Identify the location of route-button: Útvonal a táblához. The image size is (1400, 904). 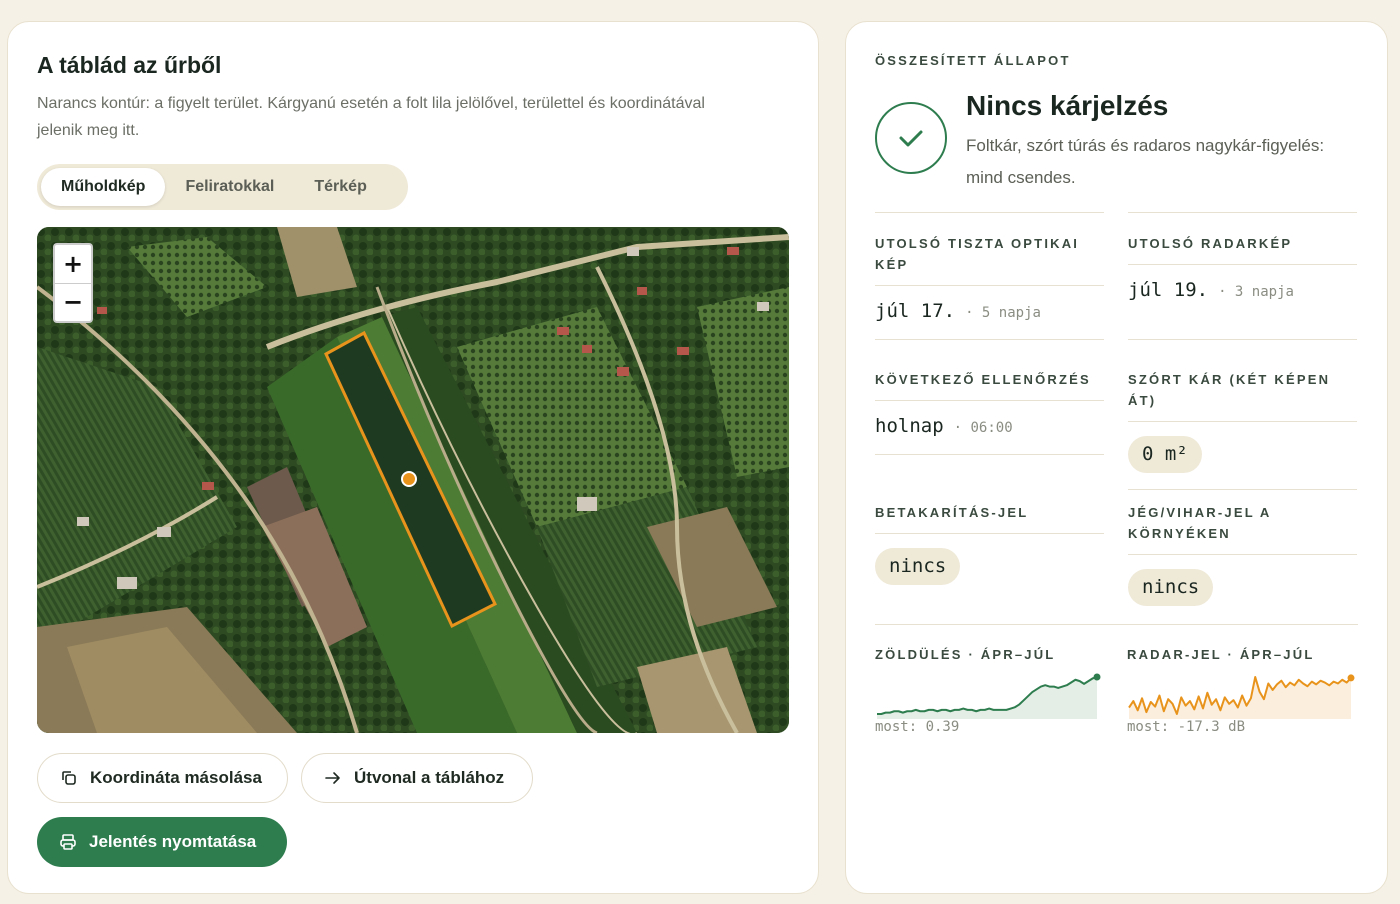
(417, 778).